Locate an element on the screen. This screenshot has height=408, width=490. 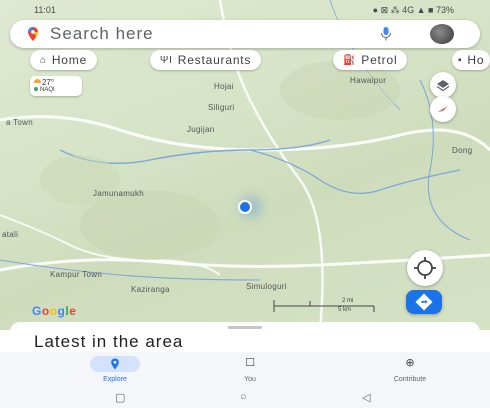
chip-home: ⌂ Home is located at coordinates (64, 60).